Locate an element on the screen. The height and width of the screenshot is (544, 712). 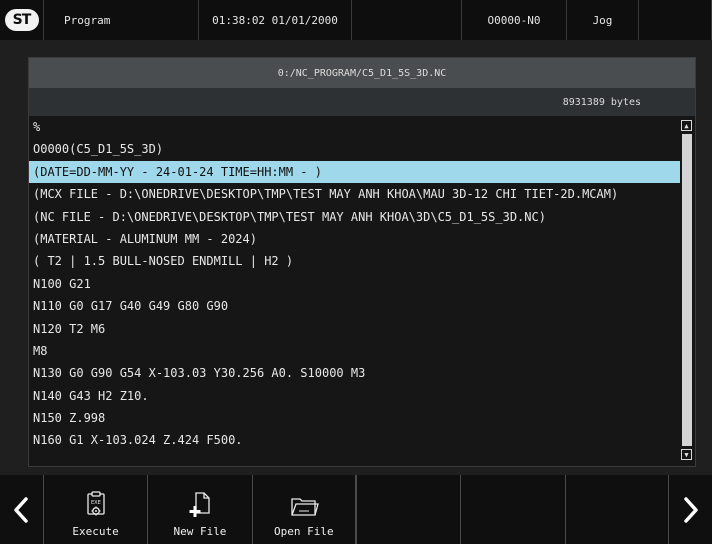
file-size: 8931389 bytes is located at coordinates (601, 102).